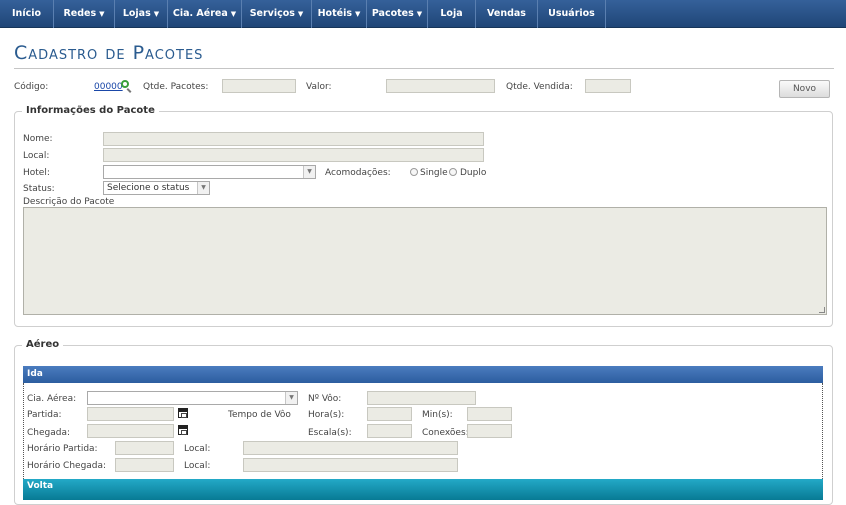  I want to click on descricao-label: Descrição do Pacote, so click(69, 202).